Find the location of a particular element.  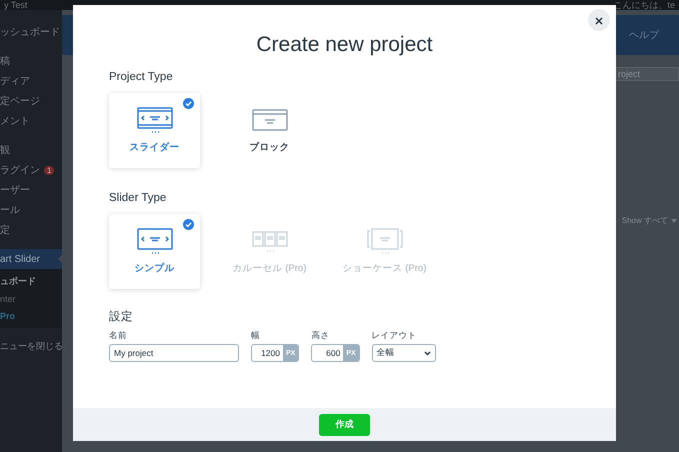

section-heading: Project Type is located at coordinates (141, 77).